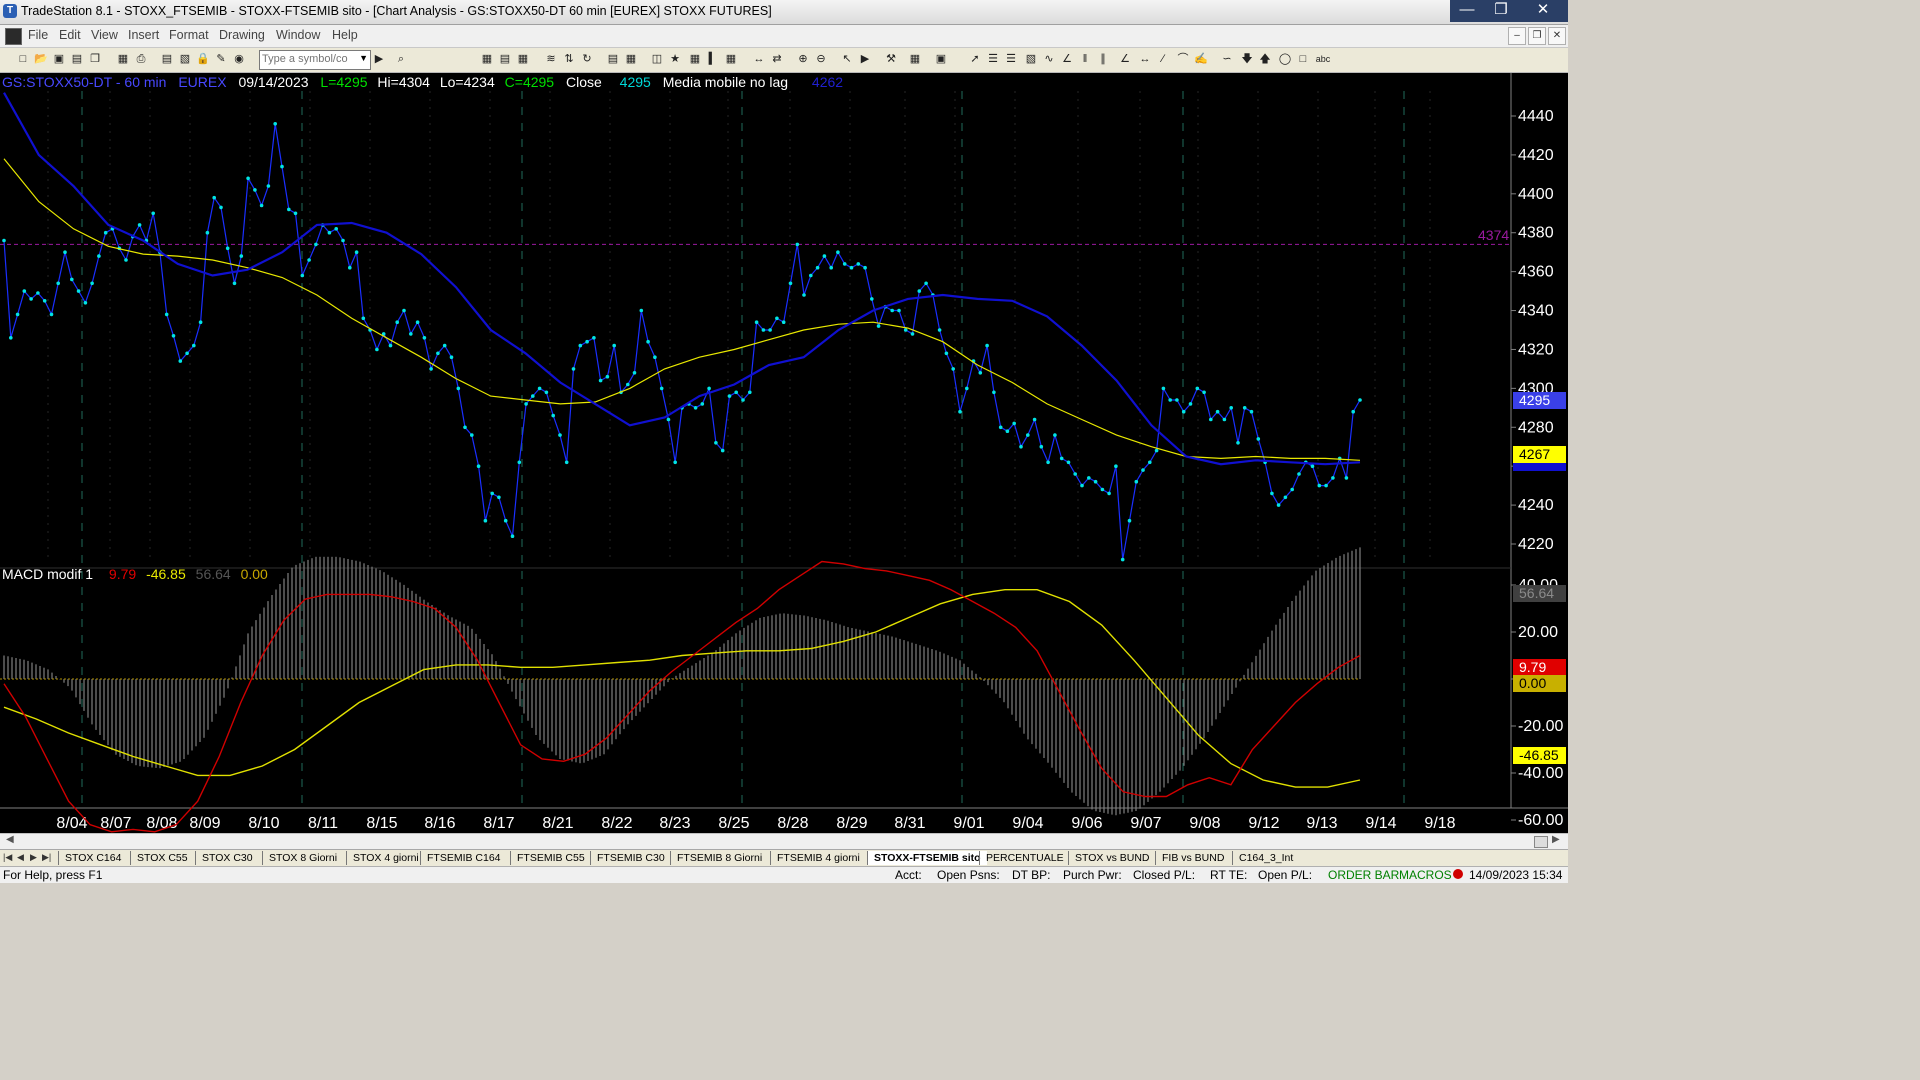 This screenshot has width=1920, height=1080. What do you see at coordinates (77, 59) in the screenshot?
I see `open-workspace-icon: ▤` at bounding box center [77, 59].